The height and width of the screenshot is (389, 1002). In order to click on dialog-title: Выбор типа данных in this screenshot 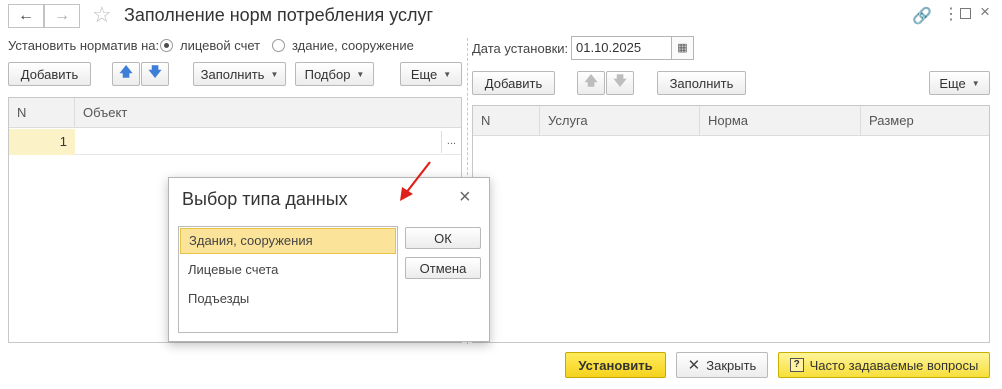, I will do `click(265, 199)`.